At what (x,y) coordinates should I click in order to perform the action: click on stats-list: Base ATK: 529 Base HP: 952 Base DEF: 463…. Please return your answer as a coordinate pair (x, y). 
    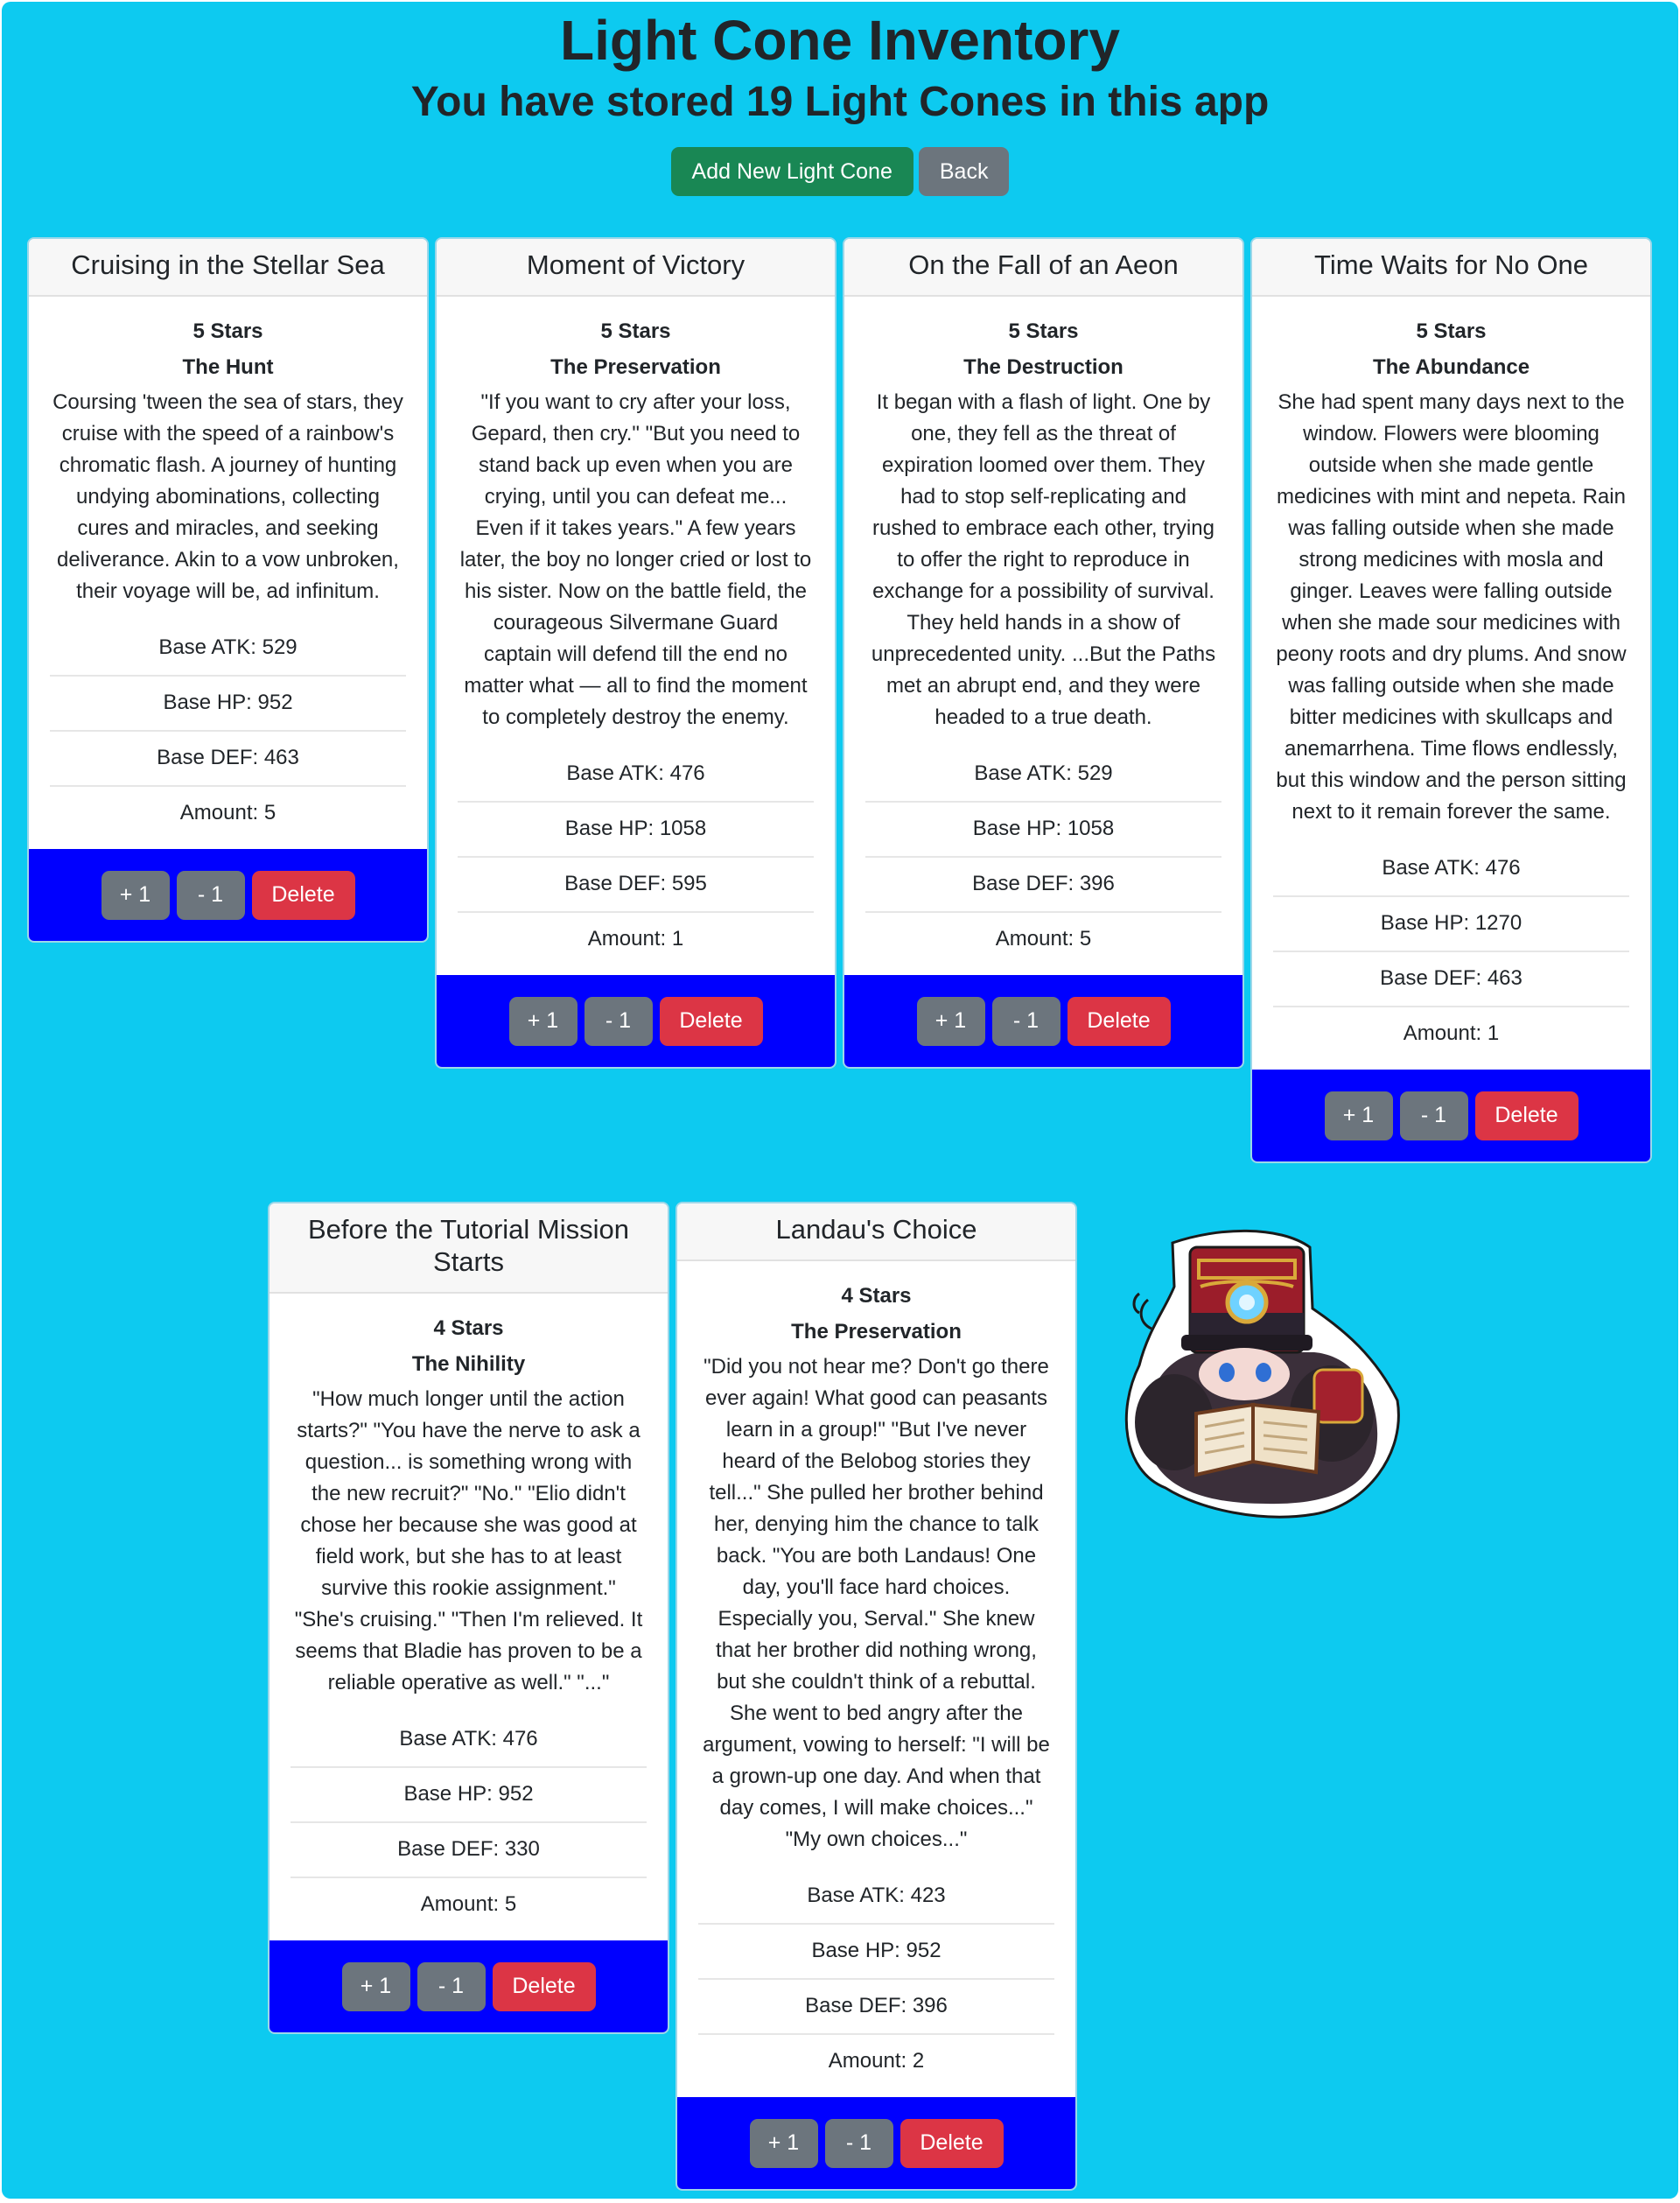
    Looking at the image, I should click on (228, 730).